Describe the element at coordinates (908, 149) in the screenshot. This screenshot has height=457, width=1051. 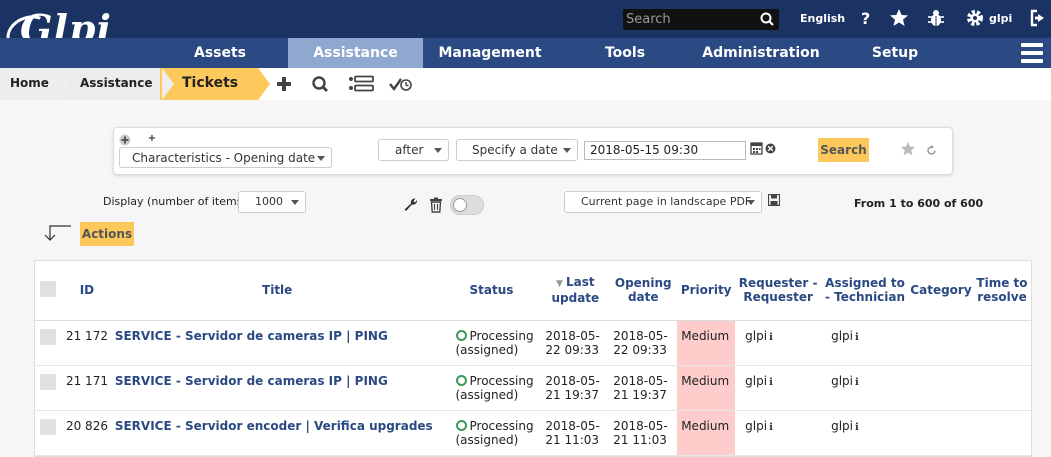
I see `save-search-star-icon` at that location.